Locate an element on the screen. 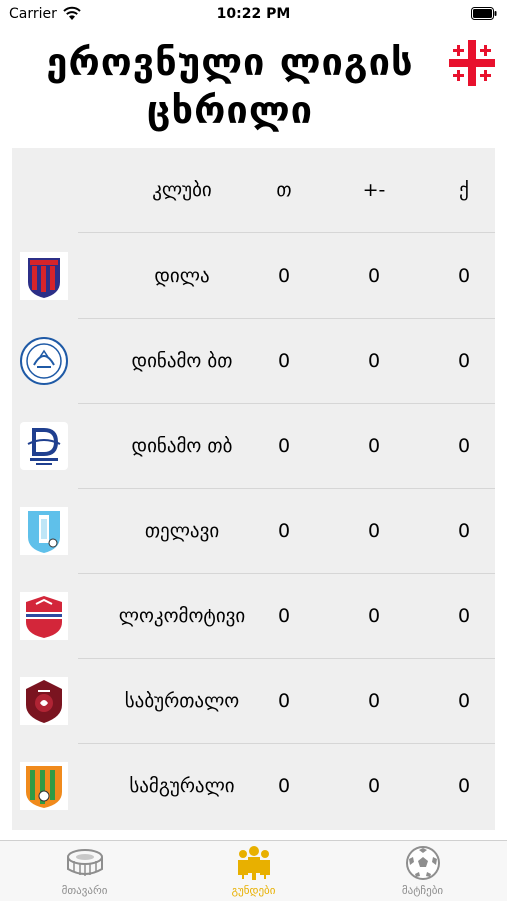 The height and width of the screenshot is (901, 507). telavi-logo is located at coordinates (44, 531).